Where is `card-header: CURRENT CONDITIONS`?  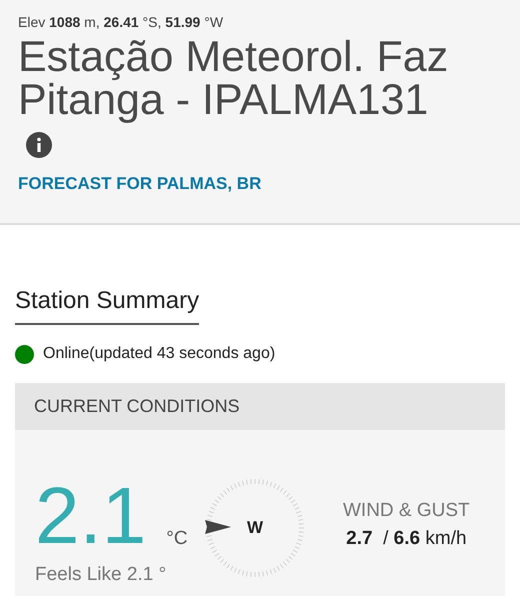
card-header: CURRENT CONDITIONS is located at coordinates (260, 406).